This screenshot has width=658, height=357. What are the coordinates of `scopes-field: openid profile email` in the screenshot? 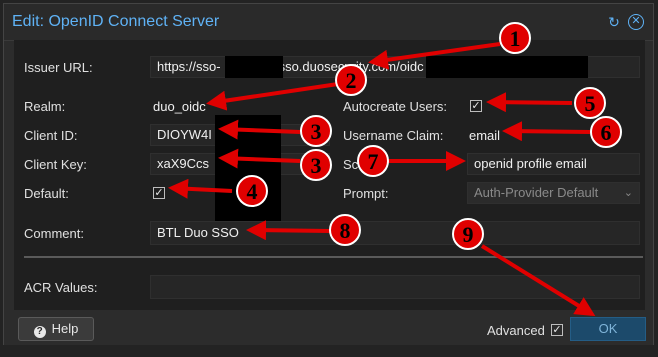 It's located at (553, 164).